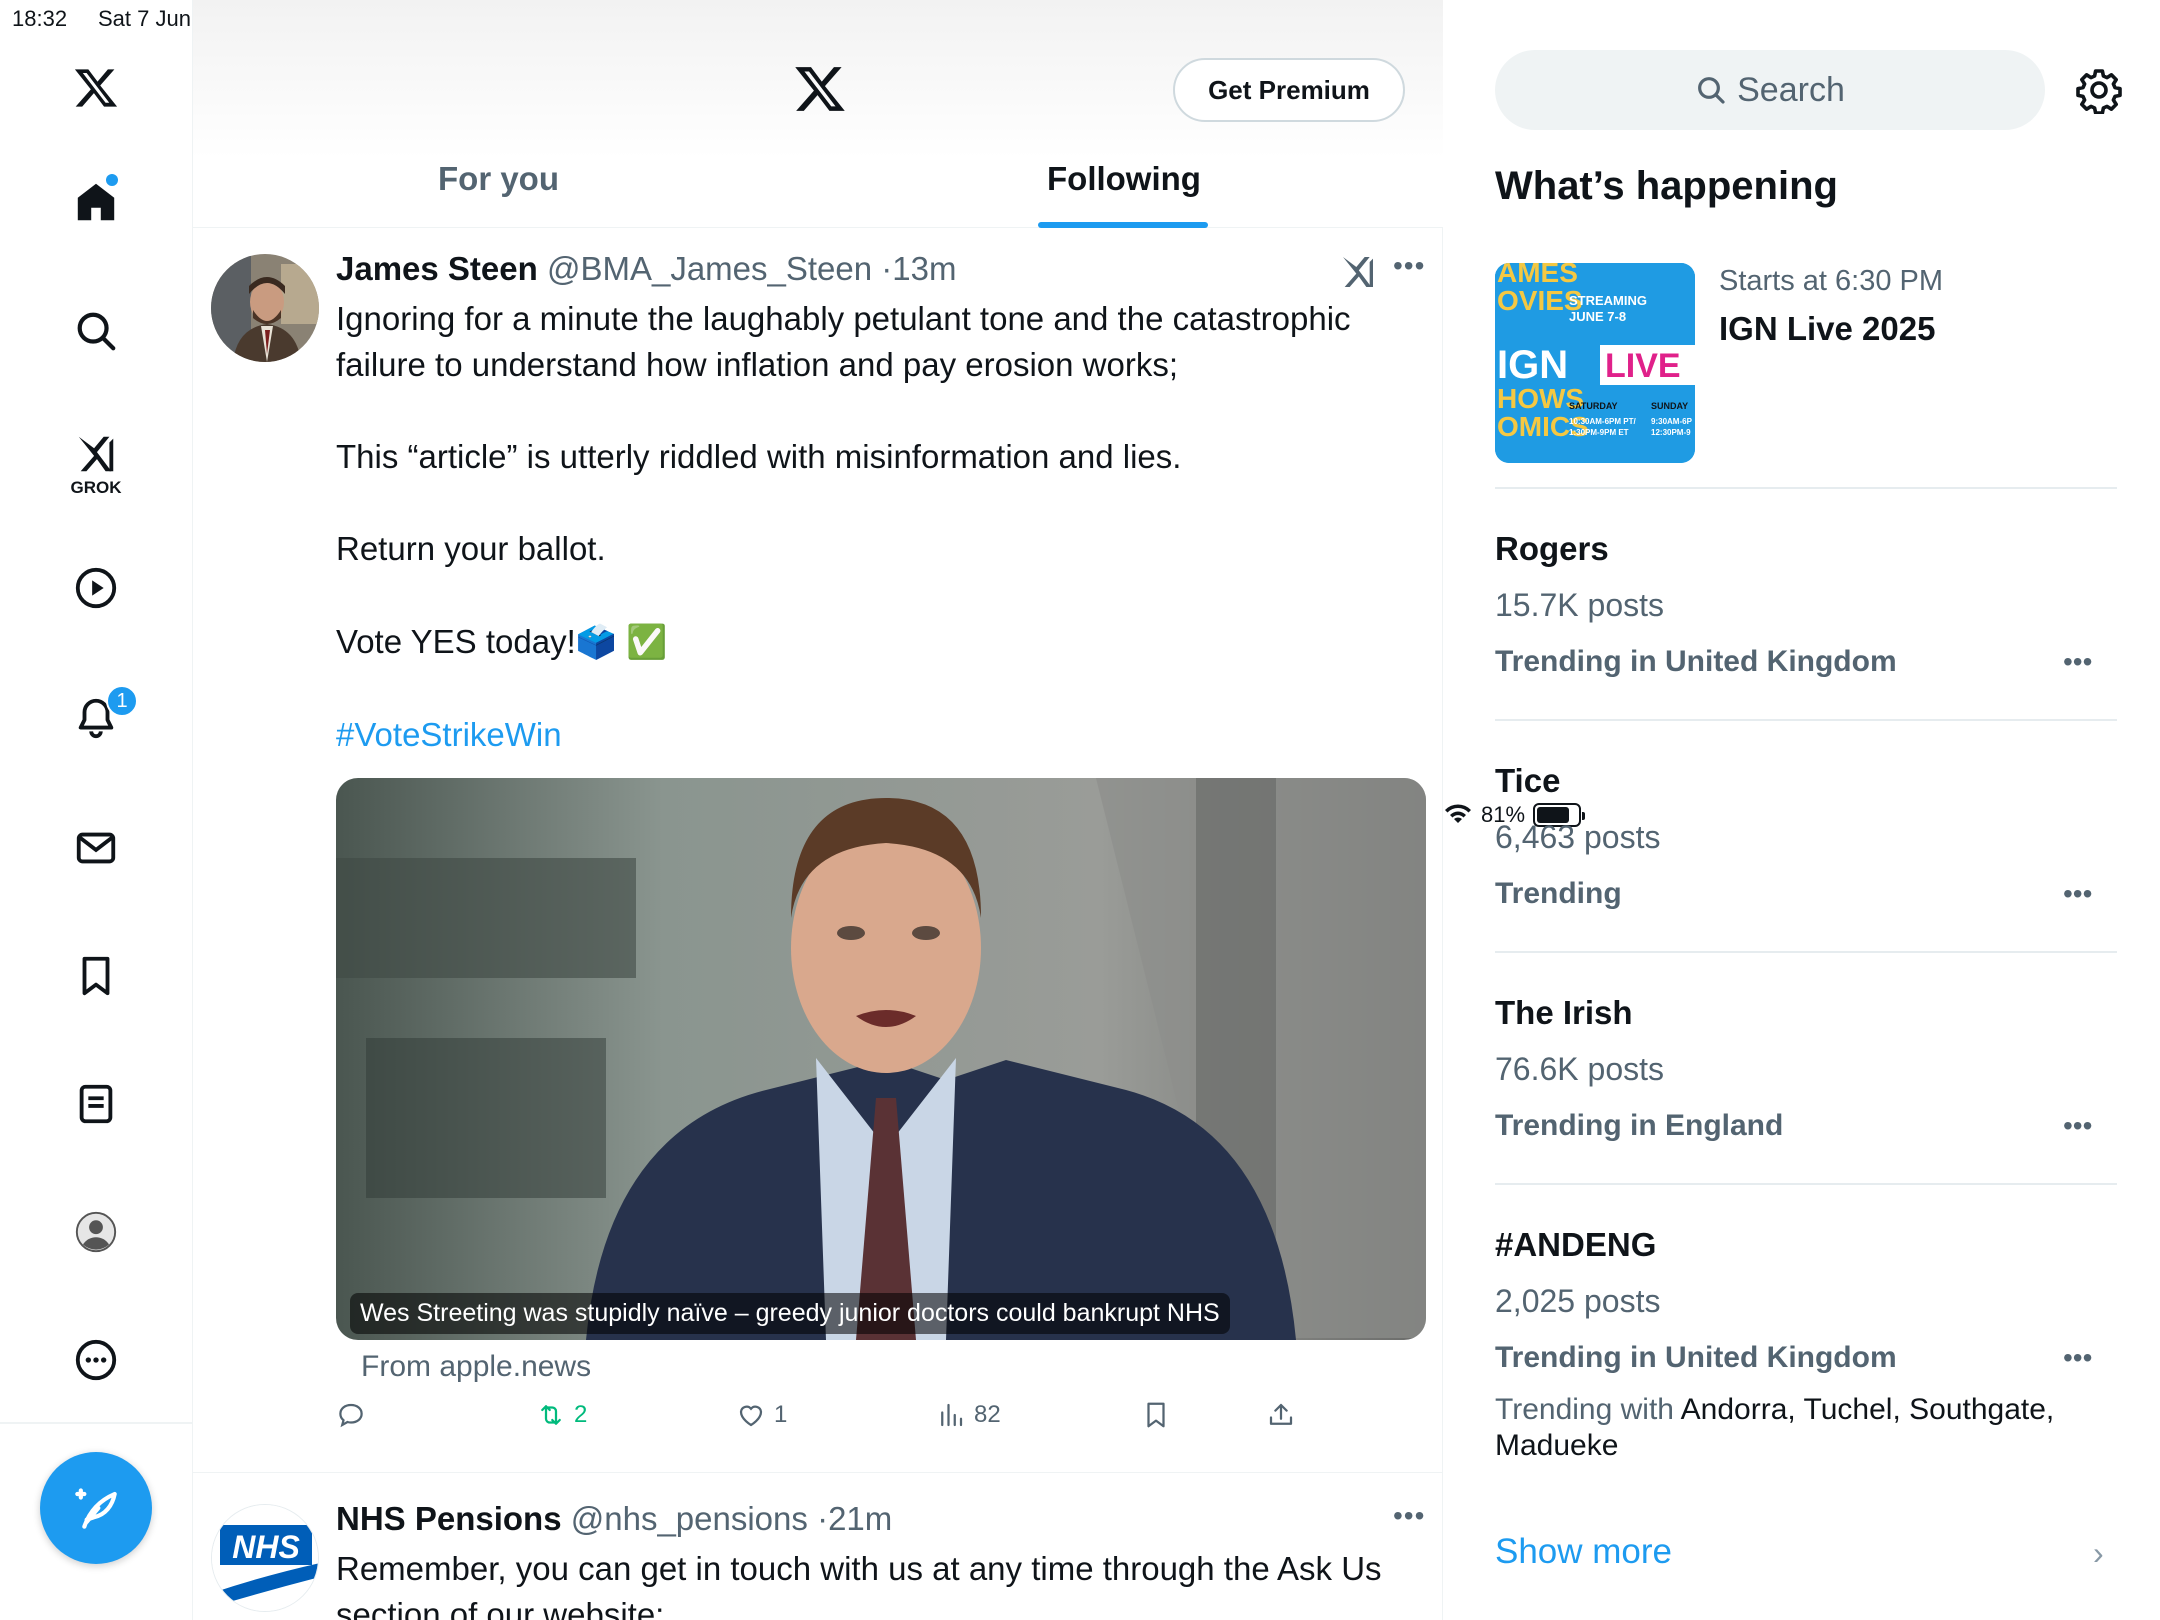  Describe the element at coordinates (581, 1414) in the screenshot. I see `repost-count: 2` at that location.